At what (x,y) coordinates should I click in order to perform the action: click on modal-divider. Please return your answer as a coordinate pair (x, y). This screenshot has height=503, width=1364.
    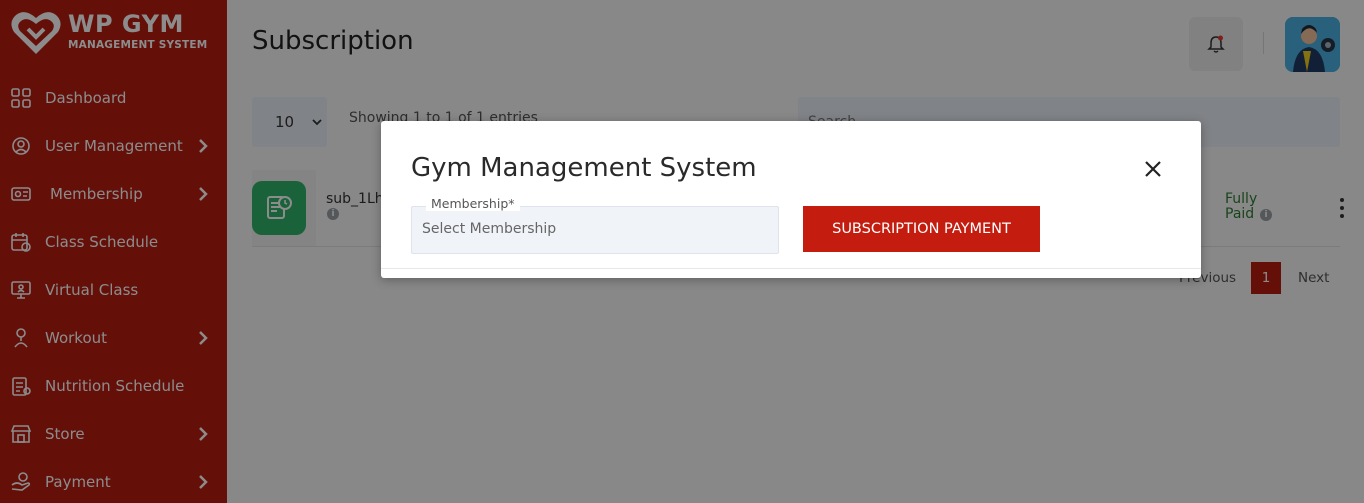
    Looking at the image, I should click on (791, 268).